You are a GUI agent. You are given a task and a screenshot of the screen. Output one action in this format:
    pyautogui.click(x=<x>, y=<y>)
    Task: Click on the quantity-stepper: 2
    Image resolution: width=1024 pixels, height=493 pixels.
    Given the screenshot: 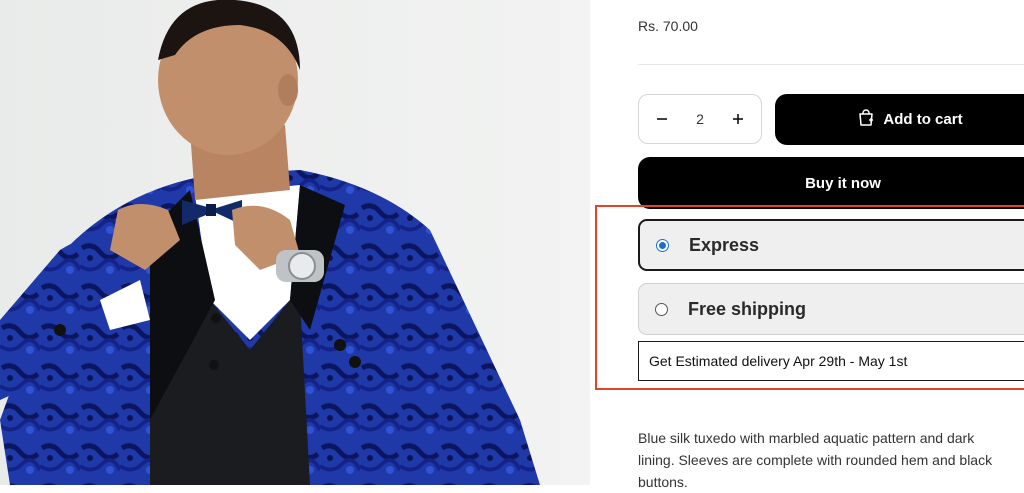 What is the action you would take?
    pyautogui.click(x=700, y=119)
    